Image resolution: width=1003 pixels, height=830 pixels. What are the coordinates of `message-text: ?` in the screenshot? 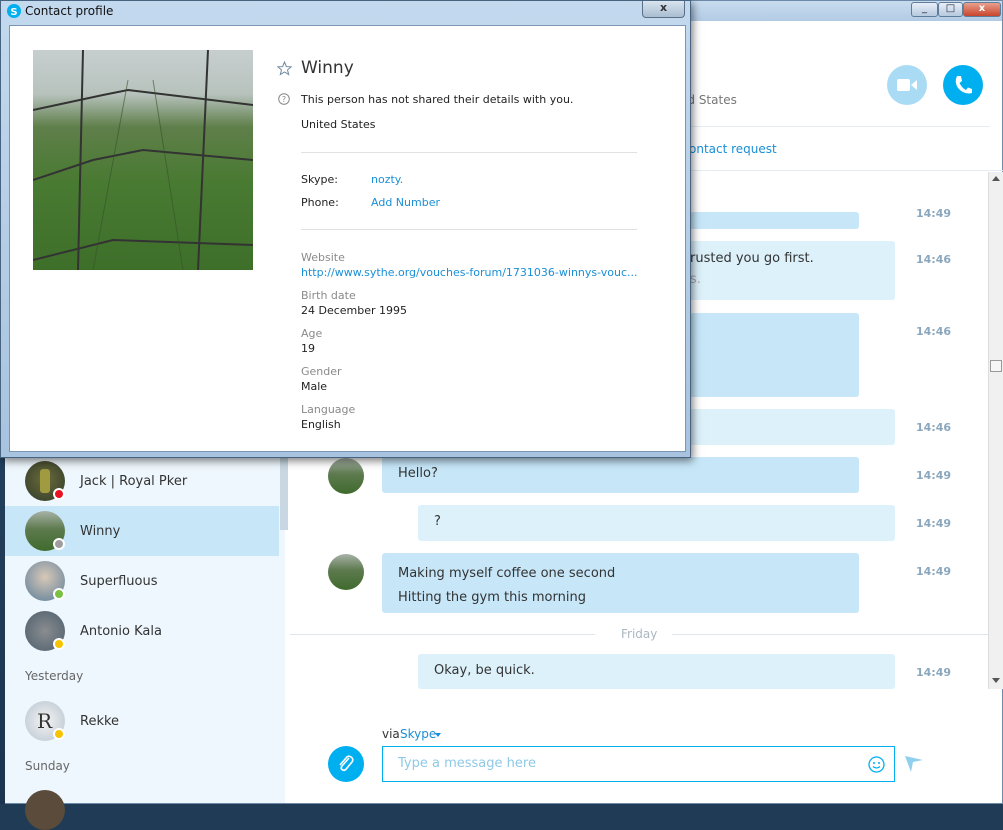 It's located at (437, 521).